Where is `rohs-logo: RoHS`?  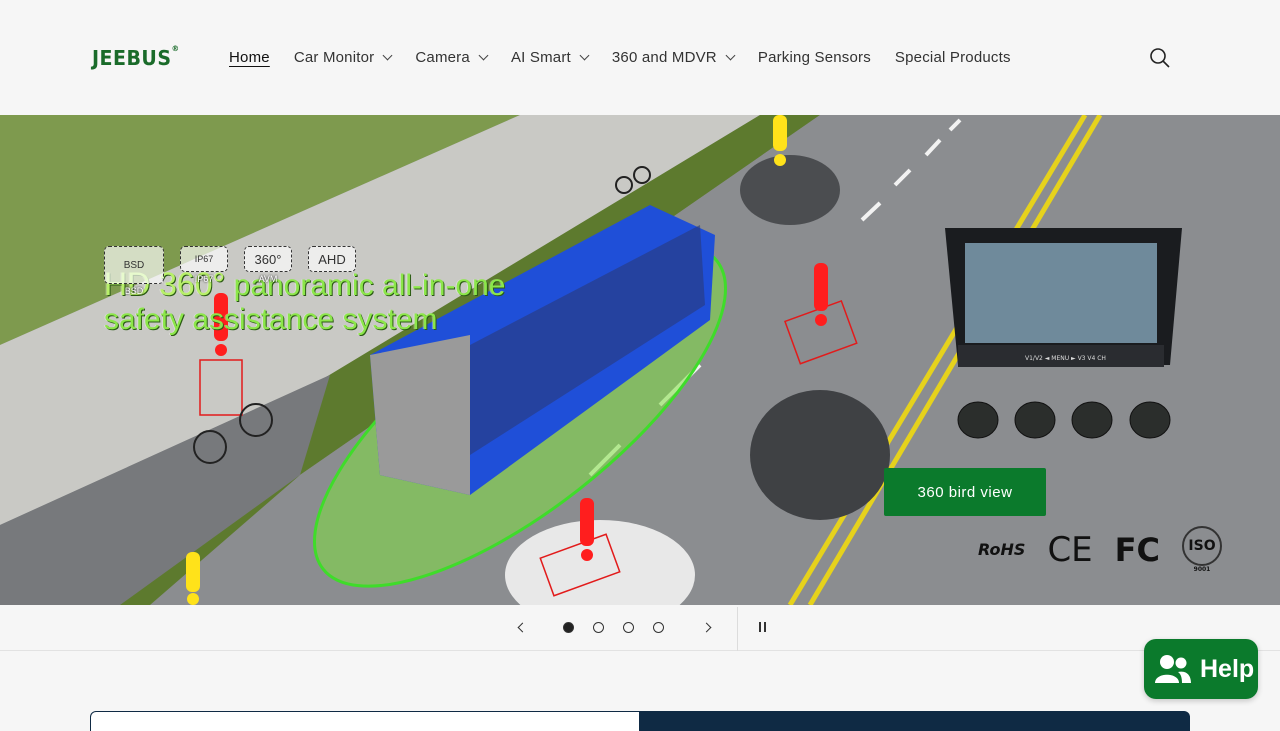
rohs-logo: RoHS is located at coordinates (1002, 549).